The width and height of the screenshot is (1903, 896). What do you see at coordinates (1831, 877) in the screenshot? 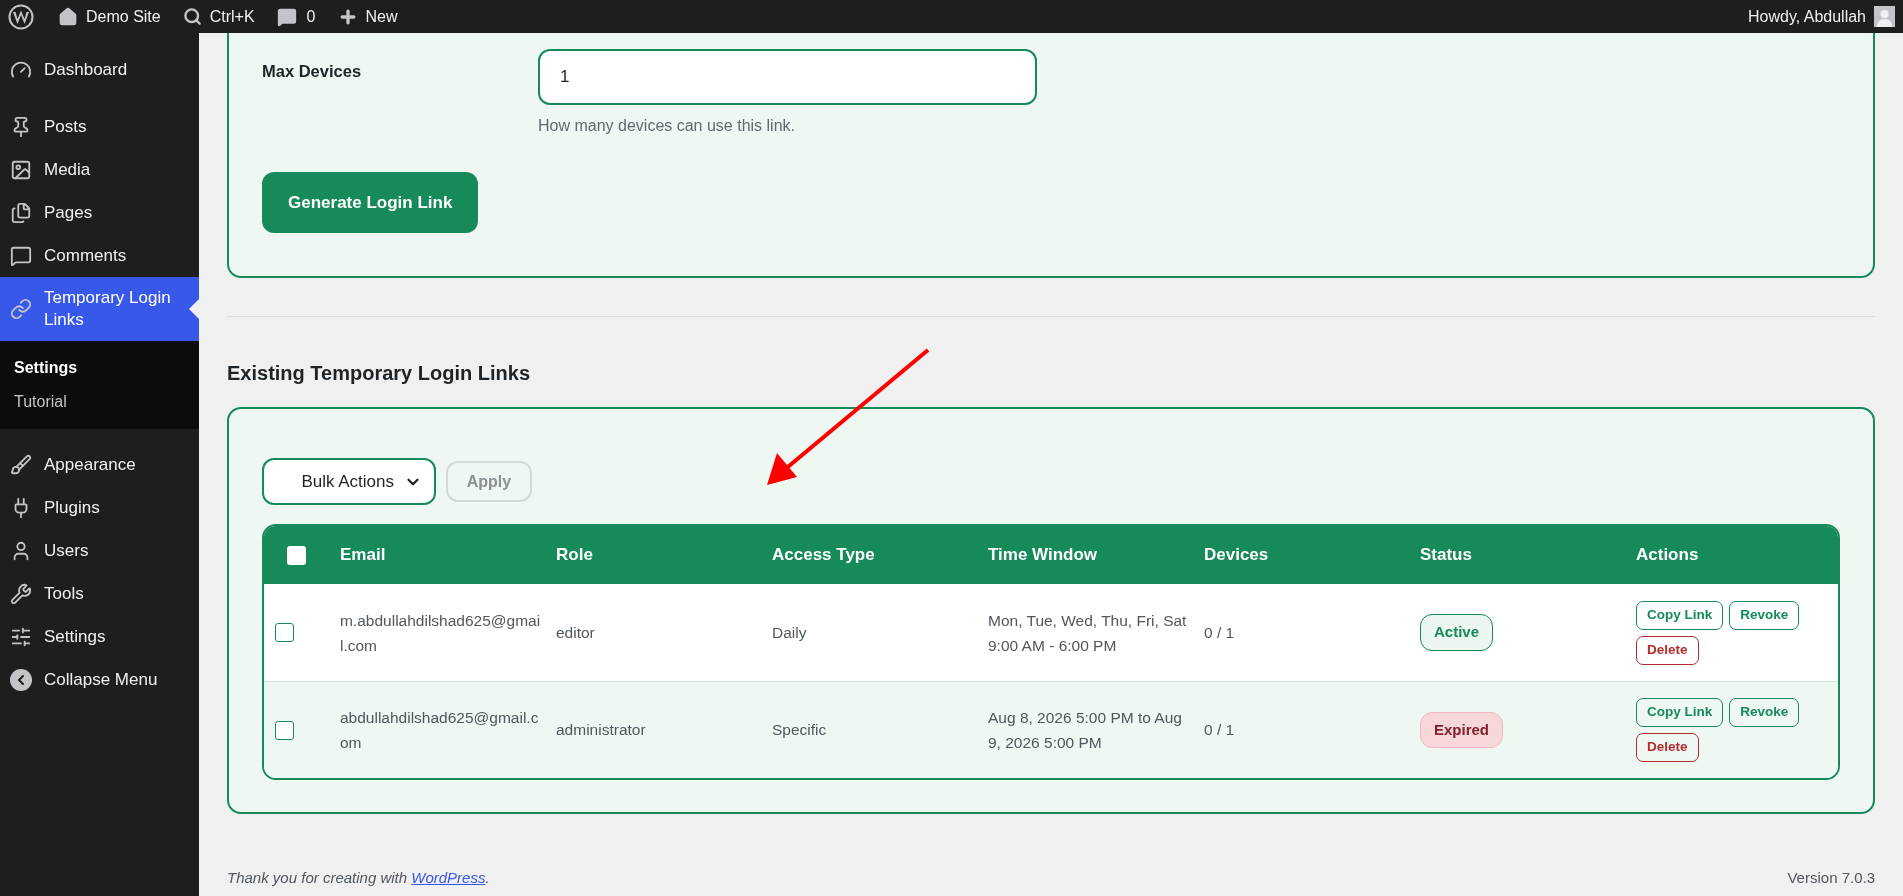
I see `version-text: Version 7.0.3` at bounding box center [1831, 877].